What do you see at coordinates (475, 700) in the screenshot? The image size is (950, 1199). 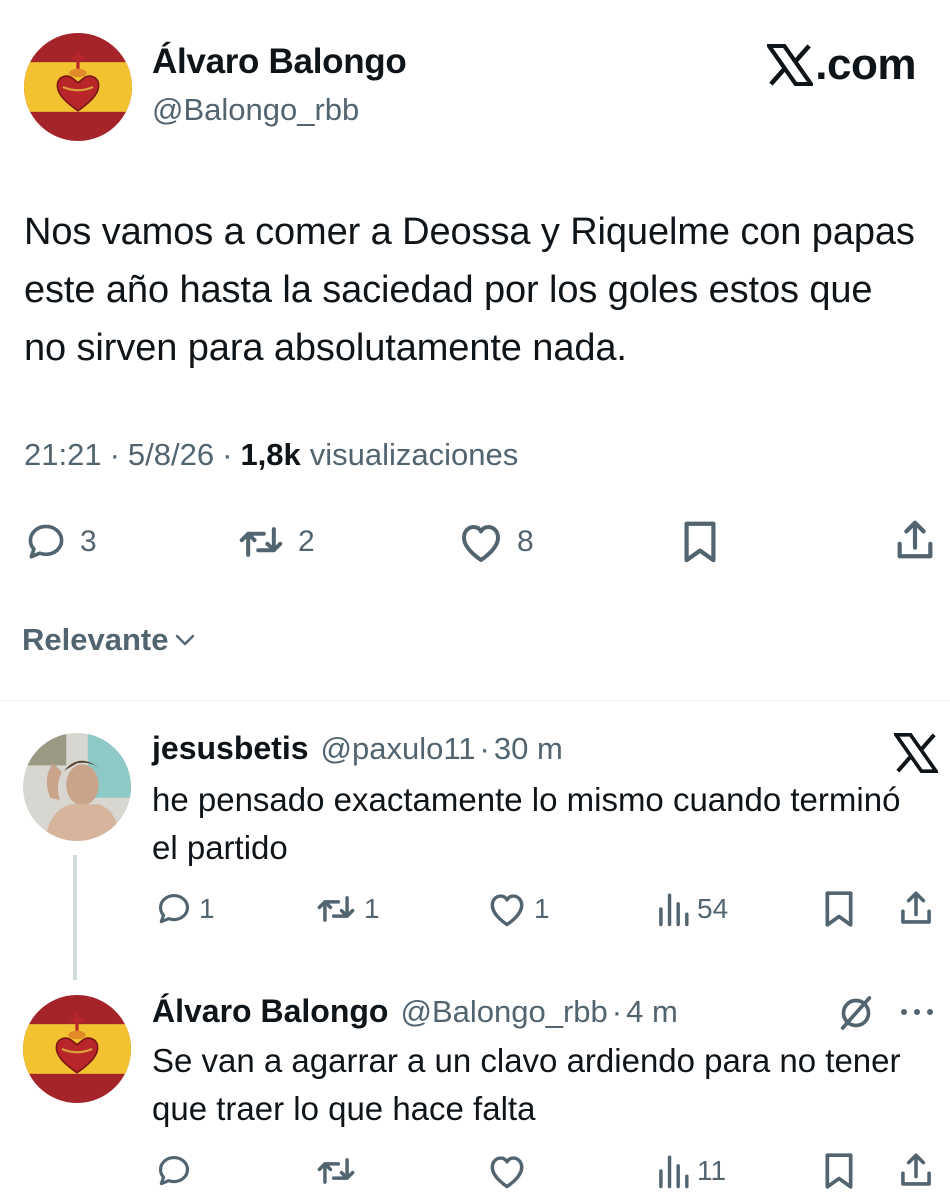 I see `divider` at bounding box center [475, 700].